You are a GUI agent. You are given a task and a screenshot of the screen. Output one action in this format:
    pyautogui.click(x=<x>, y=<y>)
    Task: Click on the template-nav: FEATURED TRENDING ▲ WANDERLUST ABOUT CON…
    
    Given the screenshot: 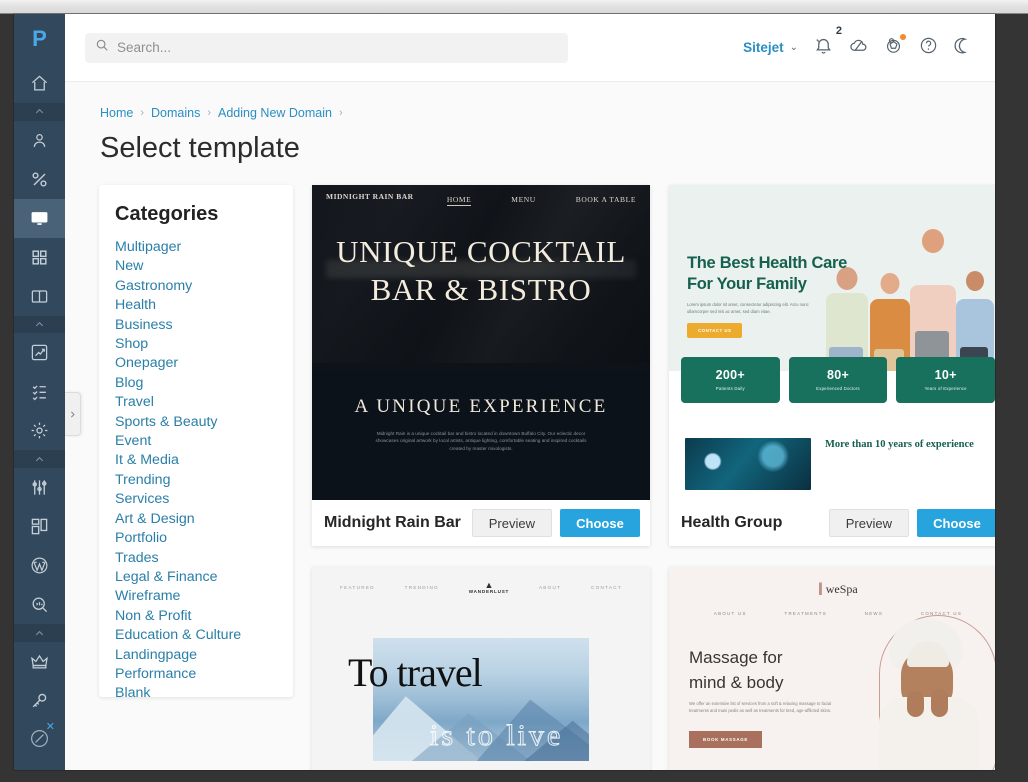 What is the action you would take?
    pyautogui.click(x=481, y=581)
    